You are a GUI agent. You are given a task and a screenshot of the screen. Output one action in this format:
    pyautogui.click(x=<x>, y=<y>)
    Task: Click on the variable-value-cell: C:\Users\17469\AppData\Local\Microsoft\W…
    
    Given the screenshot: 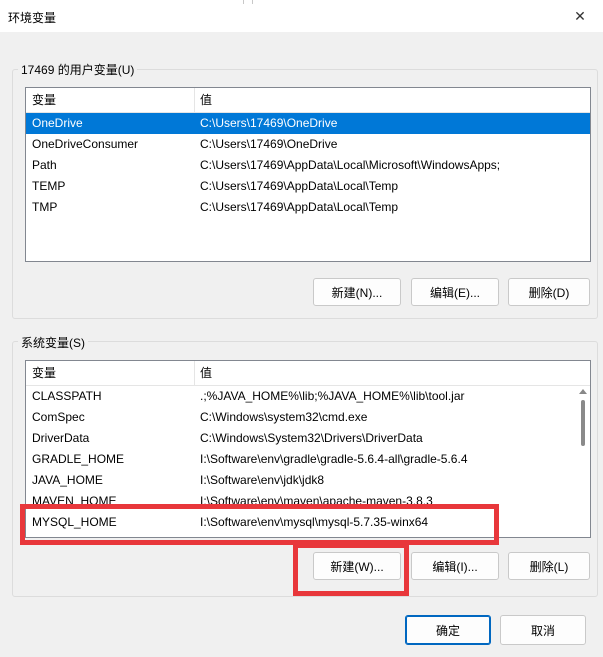 What is the action you would take?
    pyautogui.click(x=350, y=165)
    